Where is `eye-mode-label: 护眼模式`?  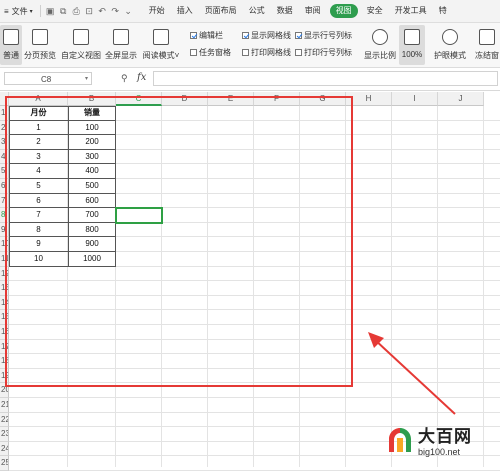
eye-mode-label: 护眼模式 is located at coordinates (450, 55).